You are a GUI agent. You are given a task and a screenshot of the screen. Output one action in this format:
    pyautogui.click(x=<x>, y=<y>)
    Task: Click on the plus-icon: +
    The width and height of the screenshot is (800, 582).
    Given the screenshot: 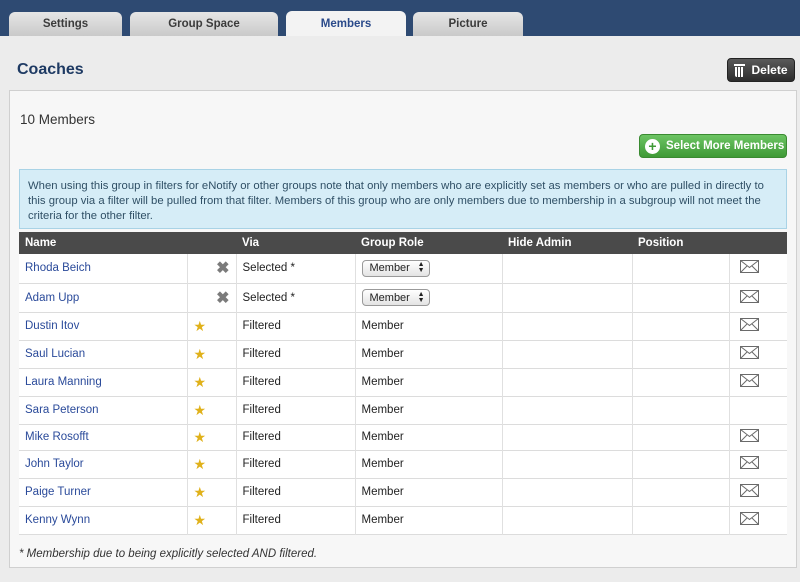 What is the action you would take?
    pyautogui.click(x=652, y=146)
    